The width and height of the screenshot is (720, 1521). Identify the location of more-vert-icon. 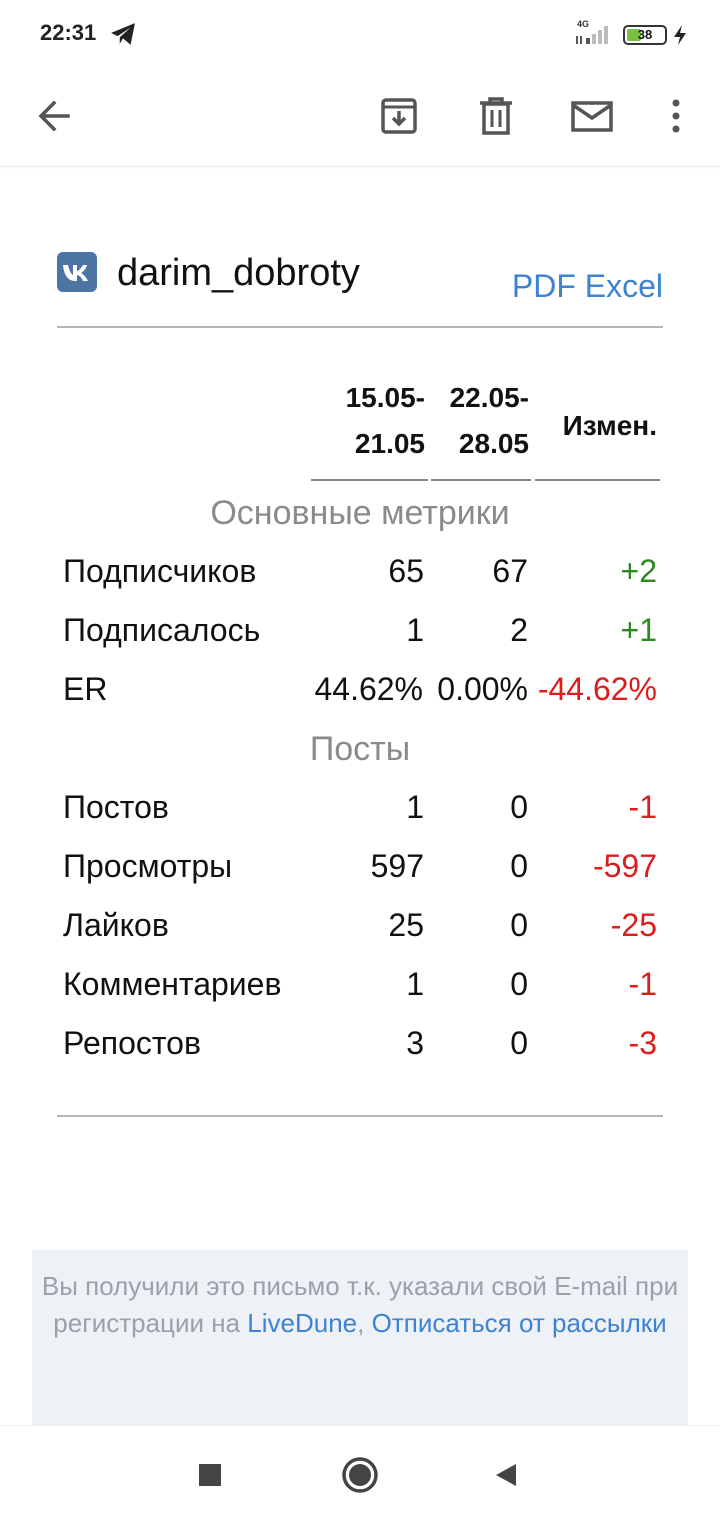
(676, 116).